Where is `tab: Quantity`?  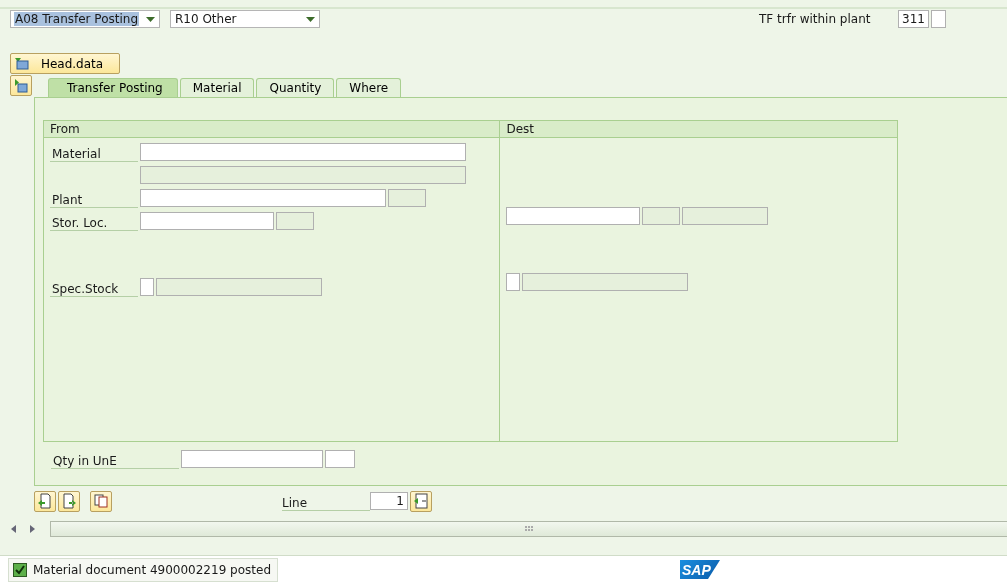 tab: Quantity is located at coordinates (295, 87).